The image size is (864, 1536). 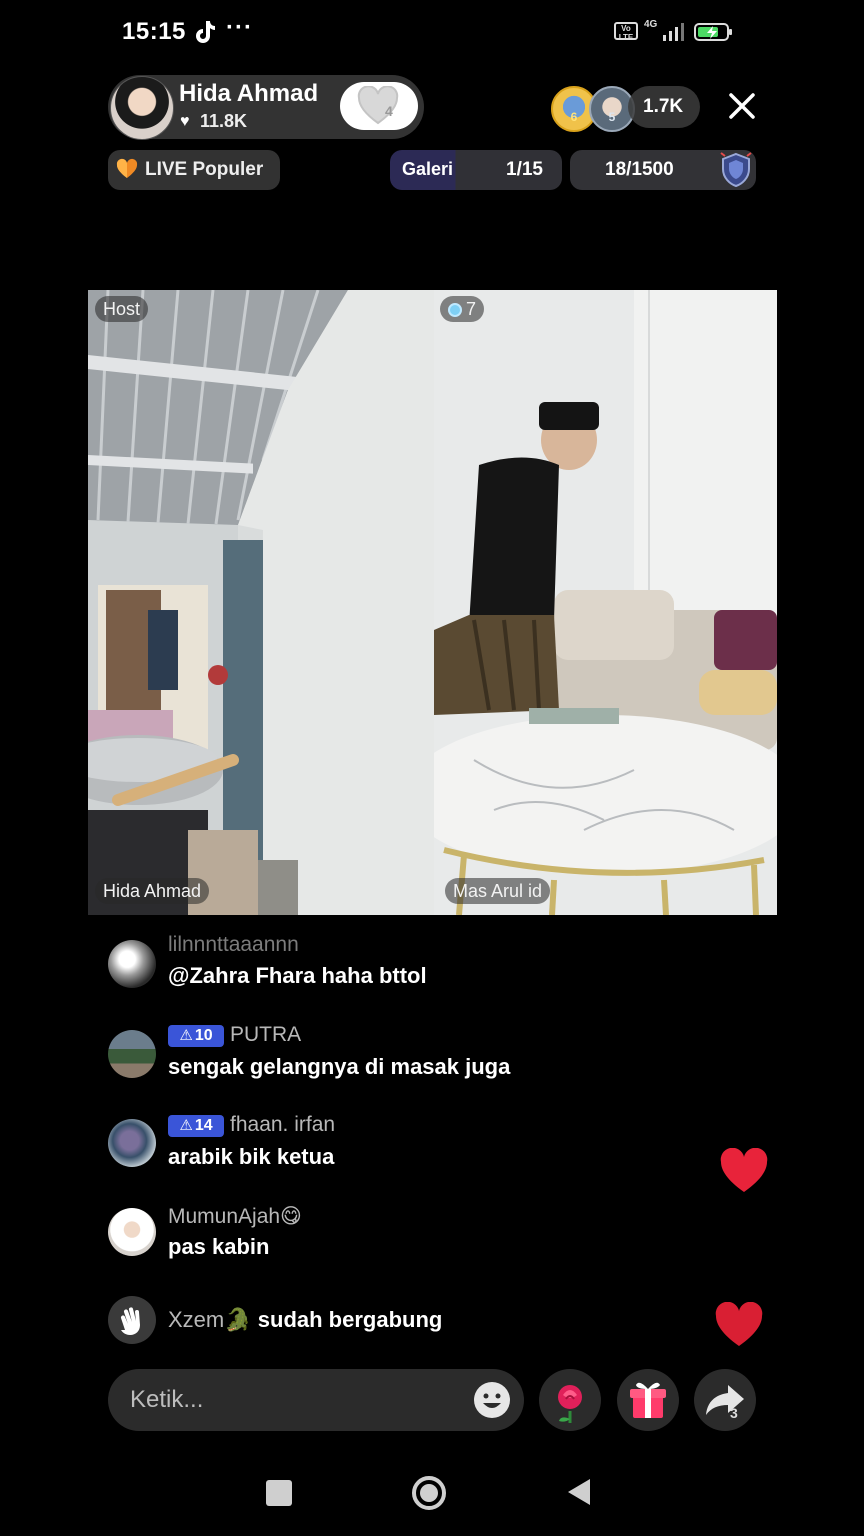 What do you see at coordinates (122, 309) in the screenshot?
I see `host-tag: Host` at bounding box center [122, 309].